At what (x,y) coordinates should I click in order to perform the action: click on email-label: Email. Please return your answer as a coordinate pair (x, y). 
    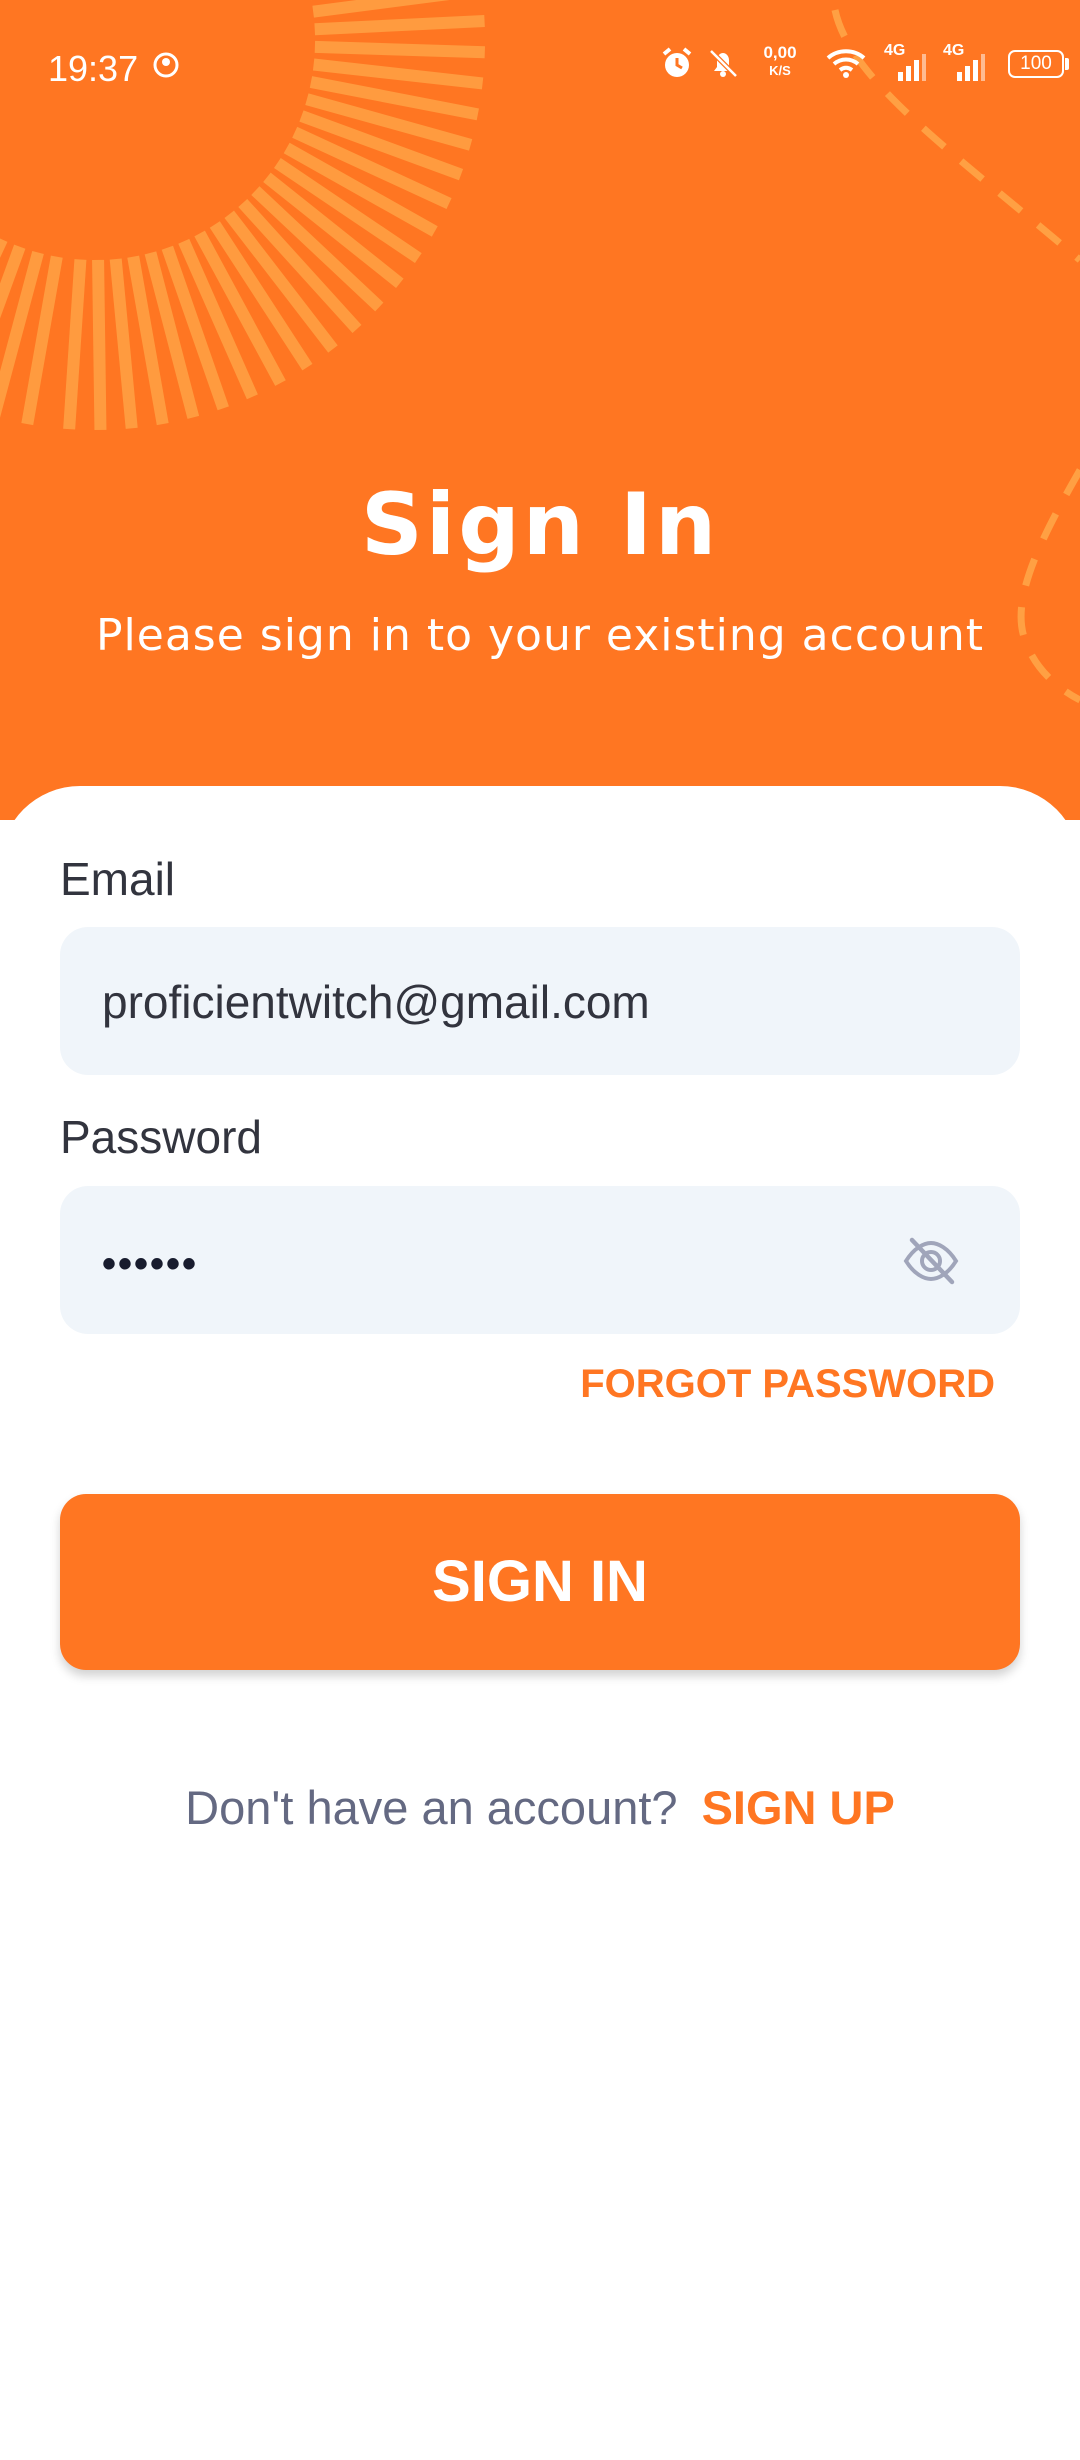
    Looking at the image, I should click on (118, 879).